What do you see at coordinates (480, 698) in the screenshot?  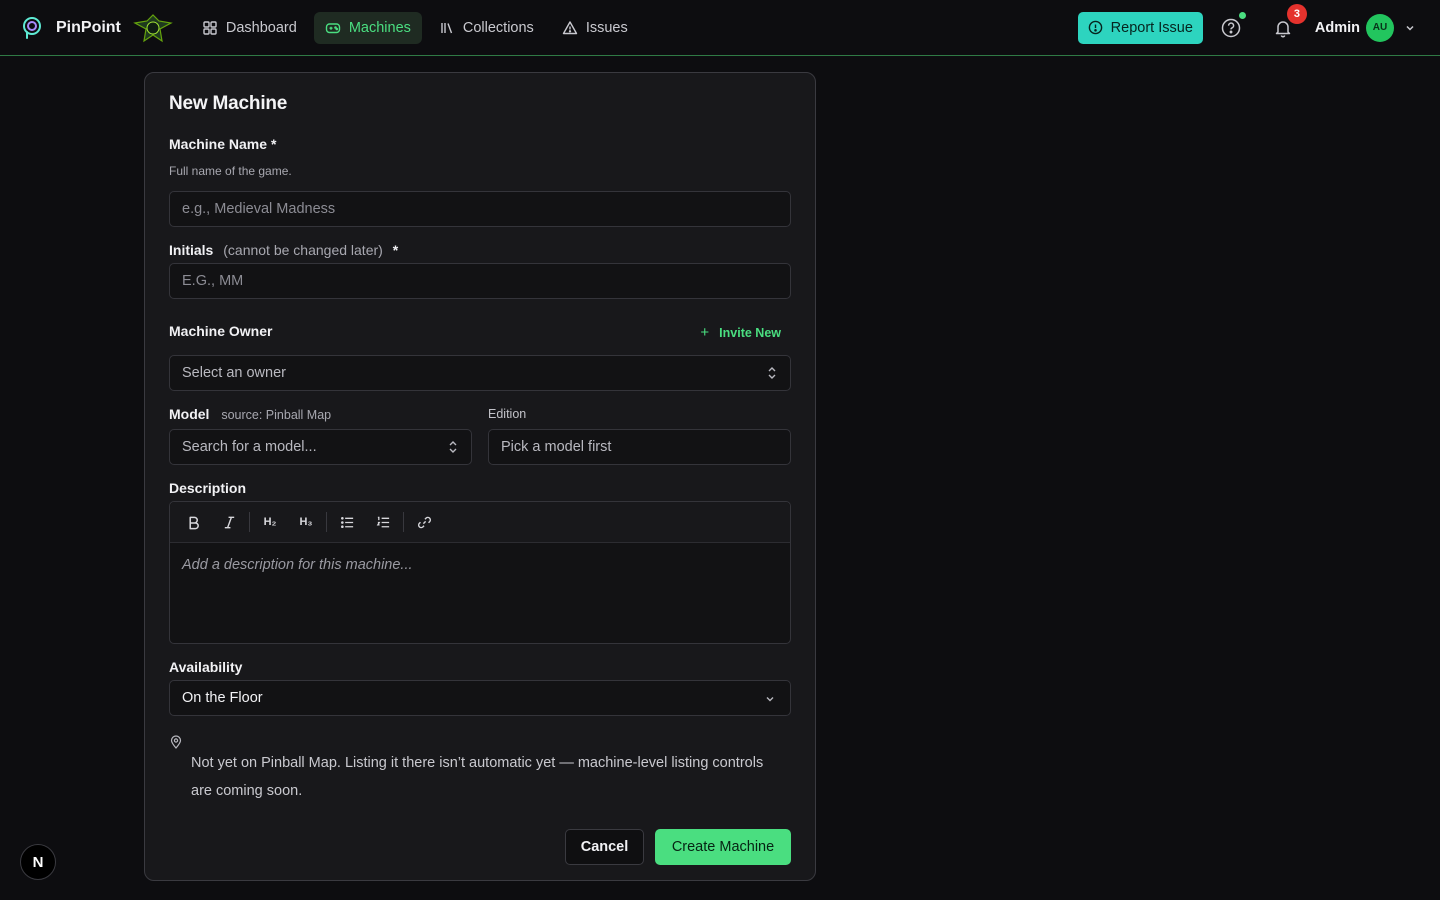 I see `availability-select: On the Floor` at bounding box center [480, 698].